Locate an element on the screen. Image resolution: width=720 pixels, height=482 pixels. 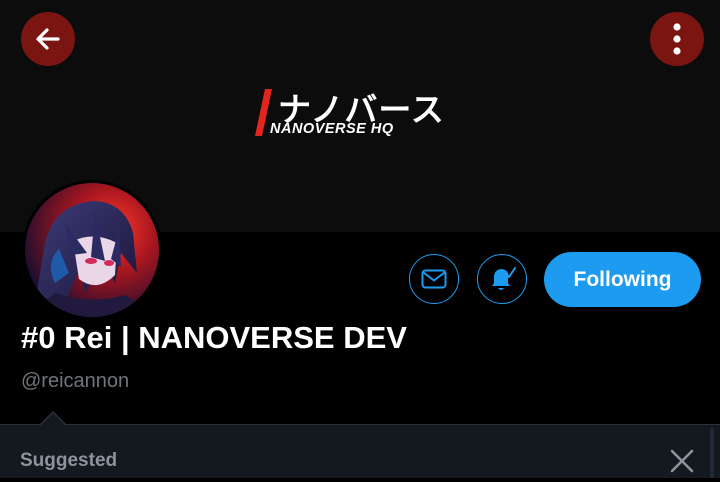
close-icon is located at coordinates (682, 461).